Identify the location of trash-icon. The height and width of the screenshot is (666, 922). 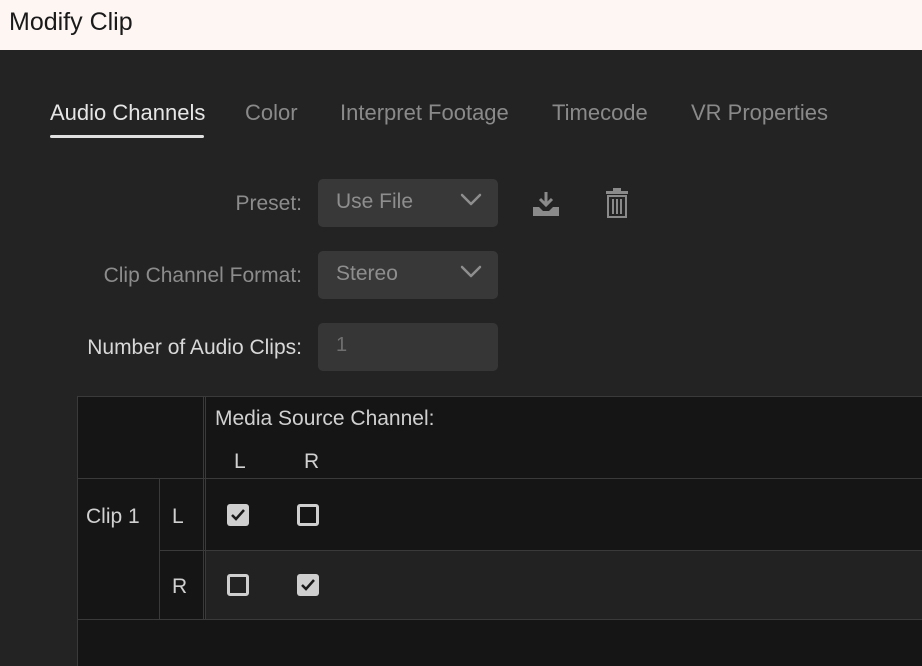
(617, 203).